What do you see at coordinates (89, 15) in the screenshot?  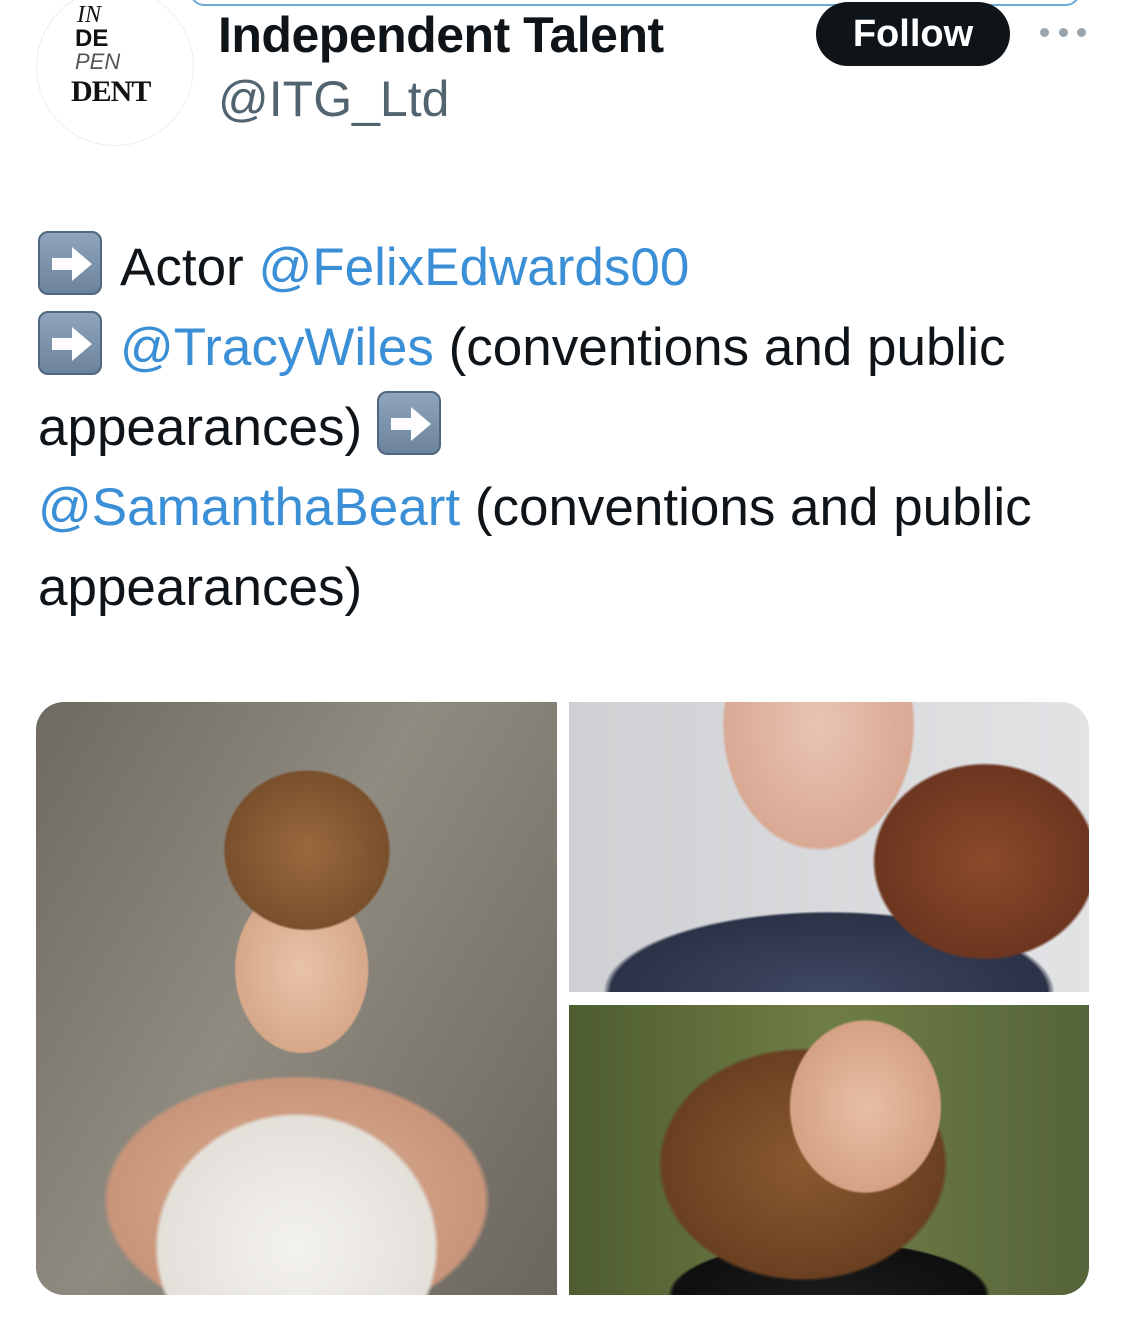 I see `avatar-logo-line: IN` at bounding box center [89, 15].